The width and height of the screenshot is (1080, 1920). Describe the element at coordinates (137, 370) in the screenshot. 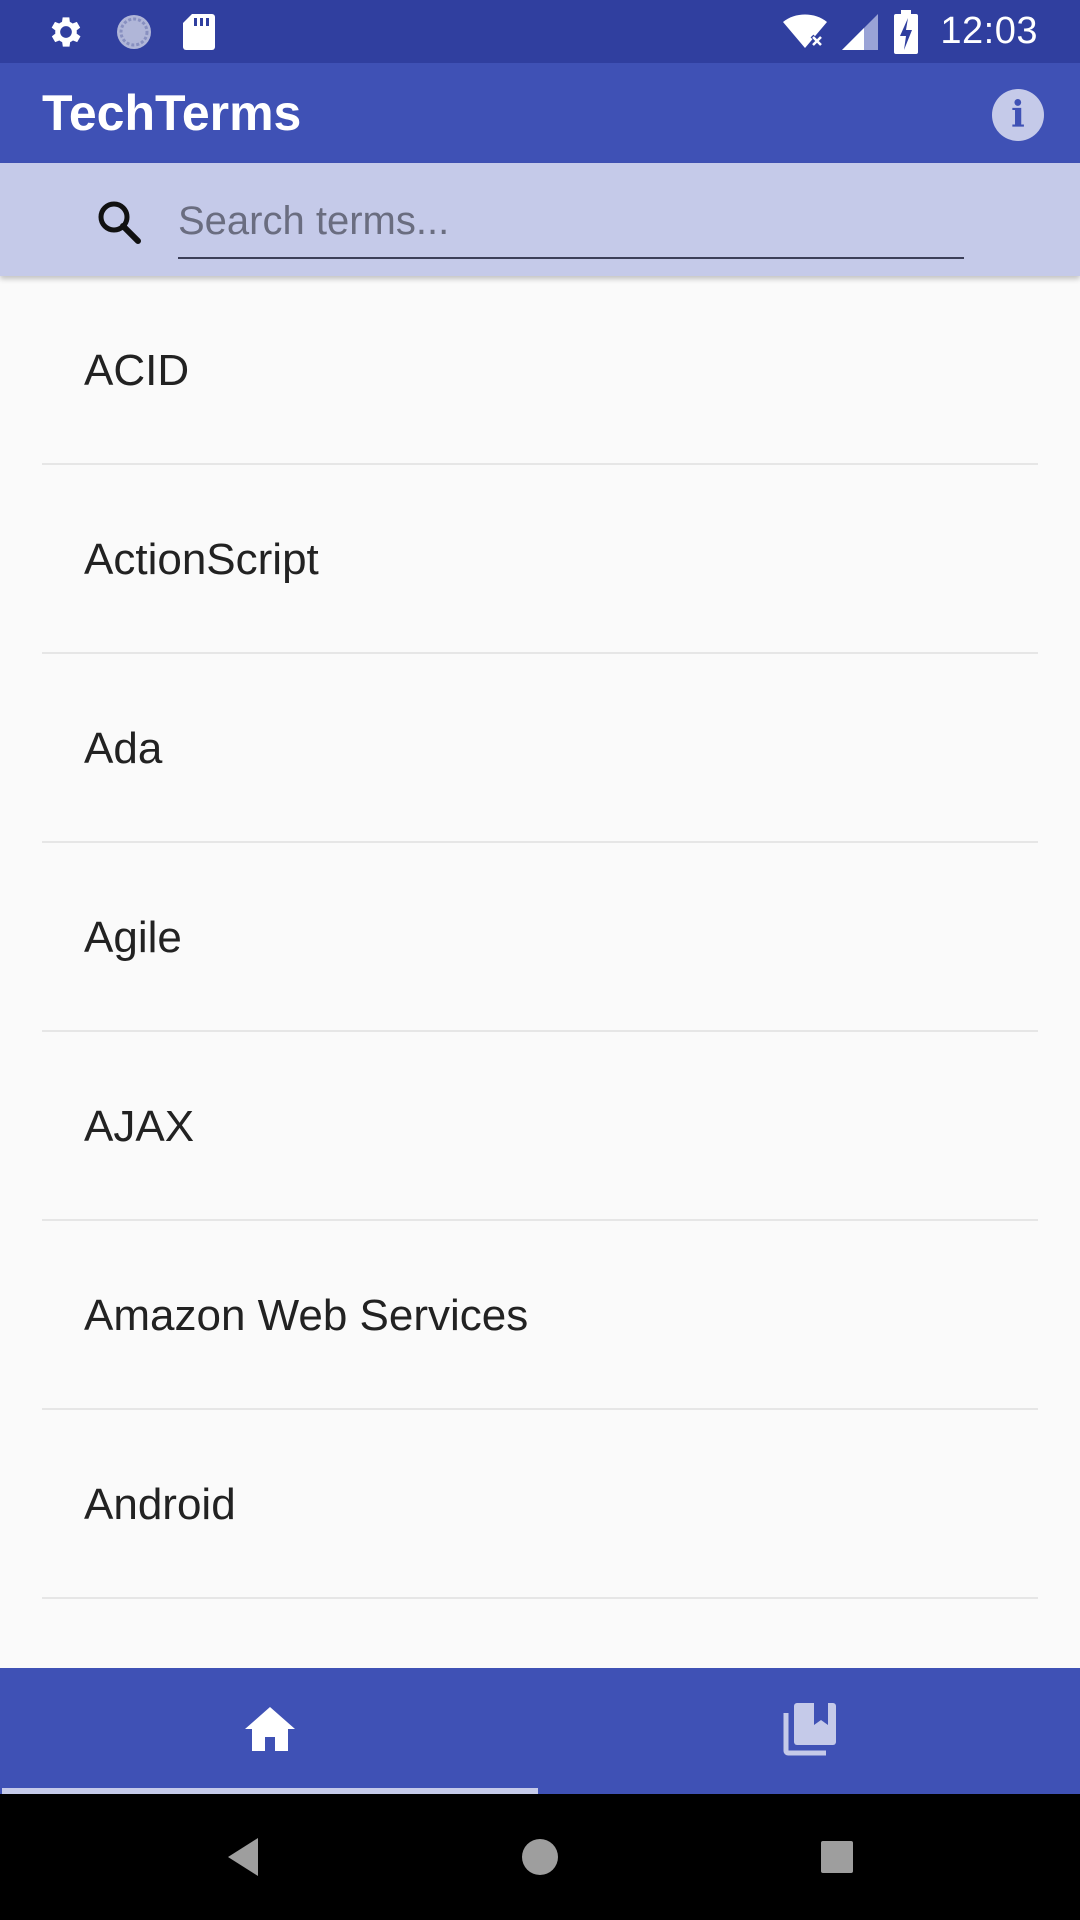

I see `term-label: ACID` at that location.